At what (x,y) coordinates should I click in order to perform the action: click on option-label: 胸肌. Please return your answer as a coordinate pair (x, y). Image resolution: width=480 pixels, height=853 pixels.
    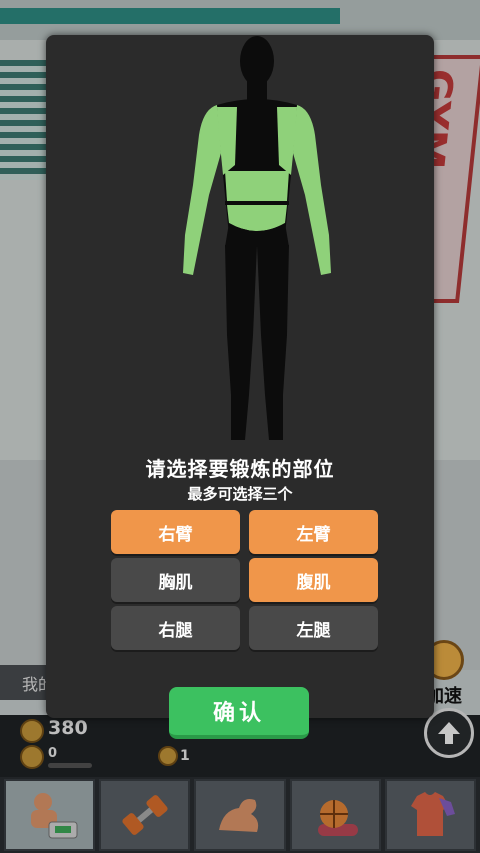
    Looking at the image, I should click on (175, 582).